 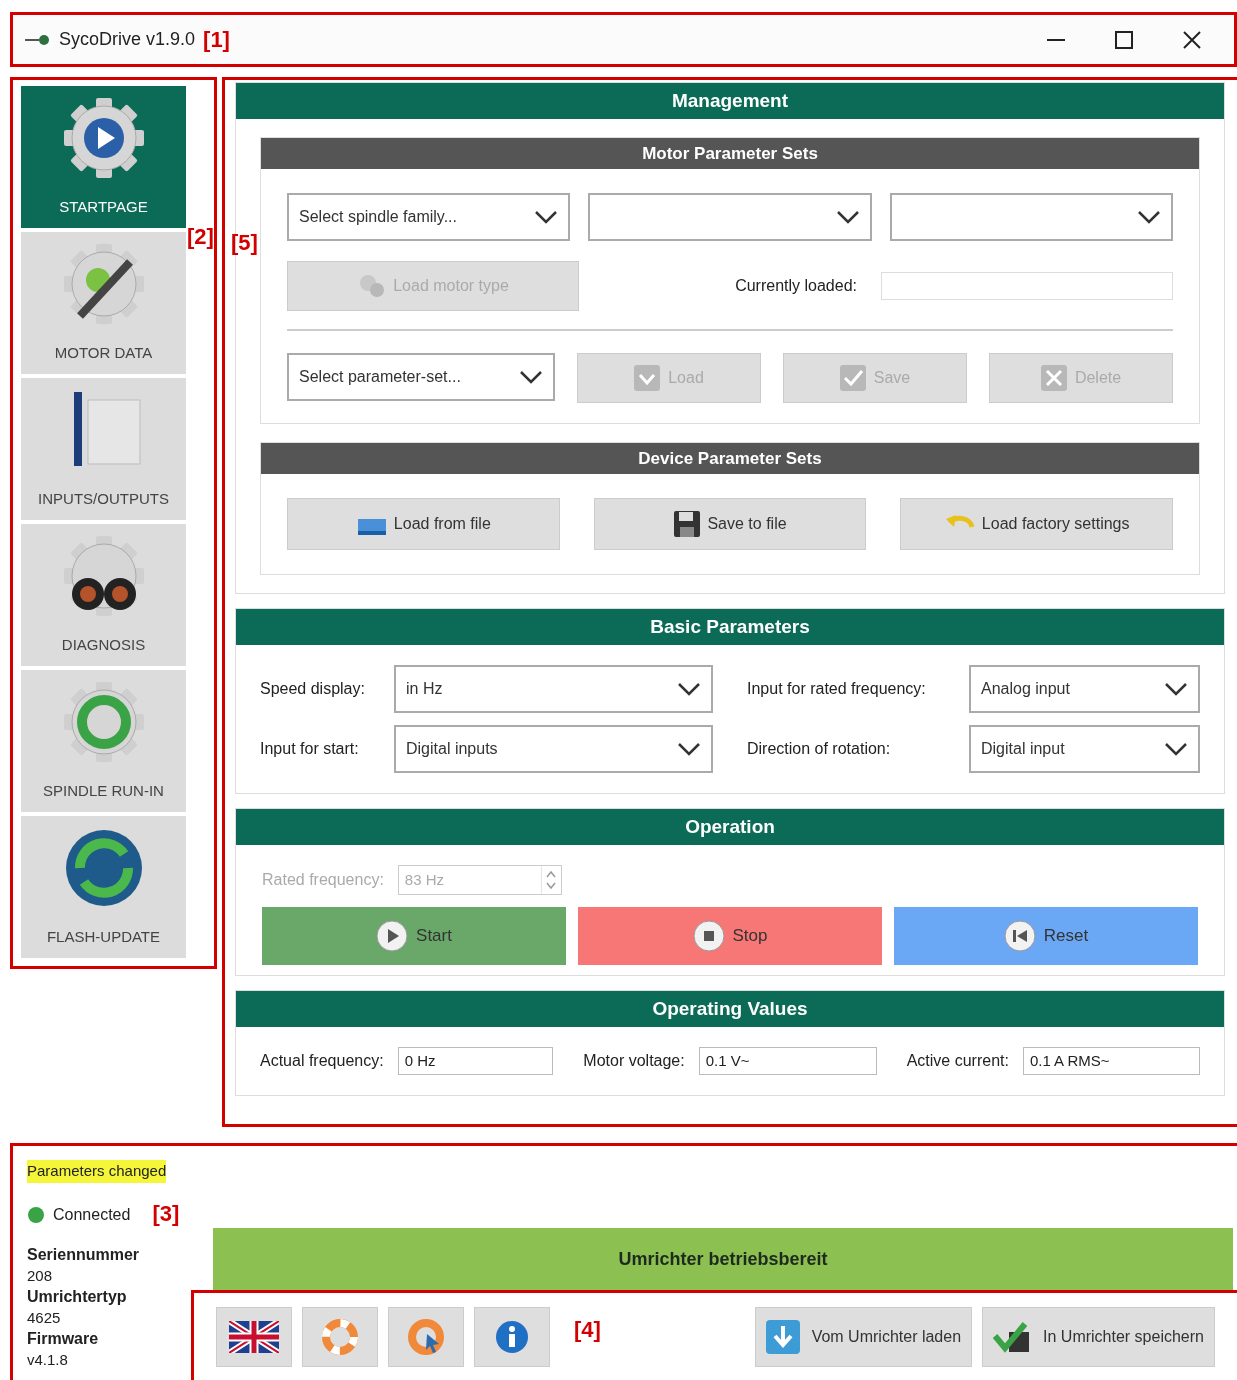 I want to click on device-set-button: Load factory settings, so click(x=1036, y=524).